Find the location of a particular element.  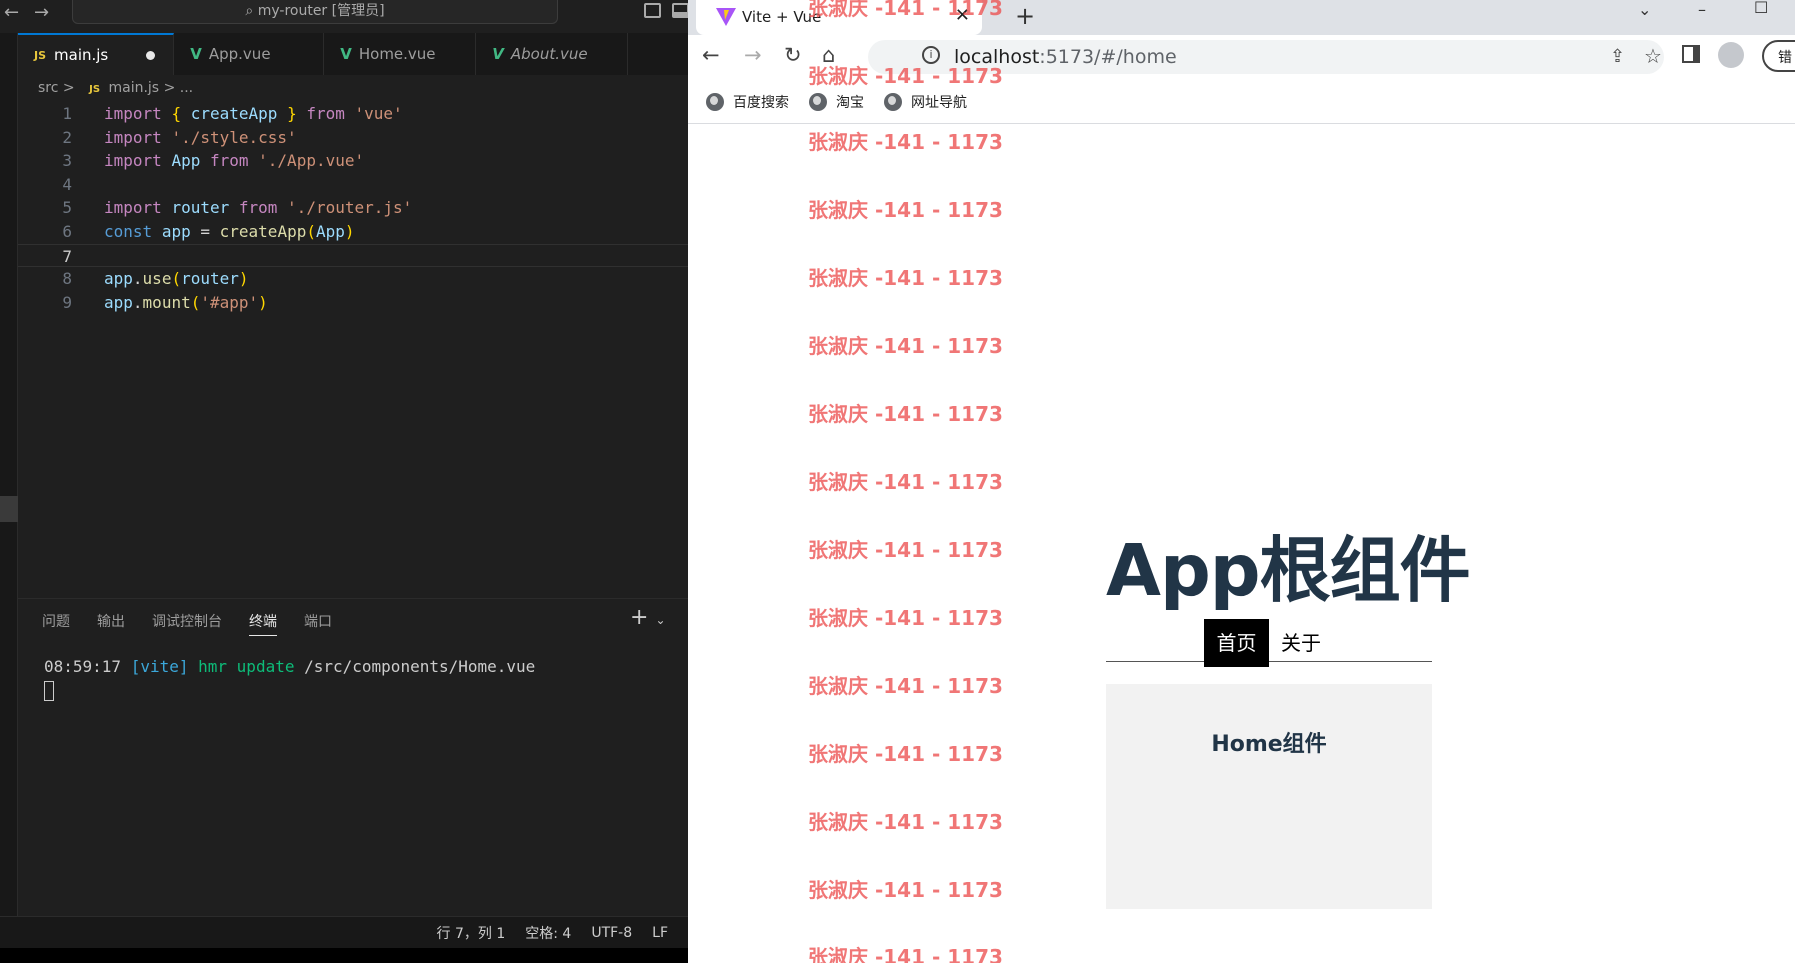

status-encoding: UTF-8 is located at coordinates (611, 933).